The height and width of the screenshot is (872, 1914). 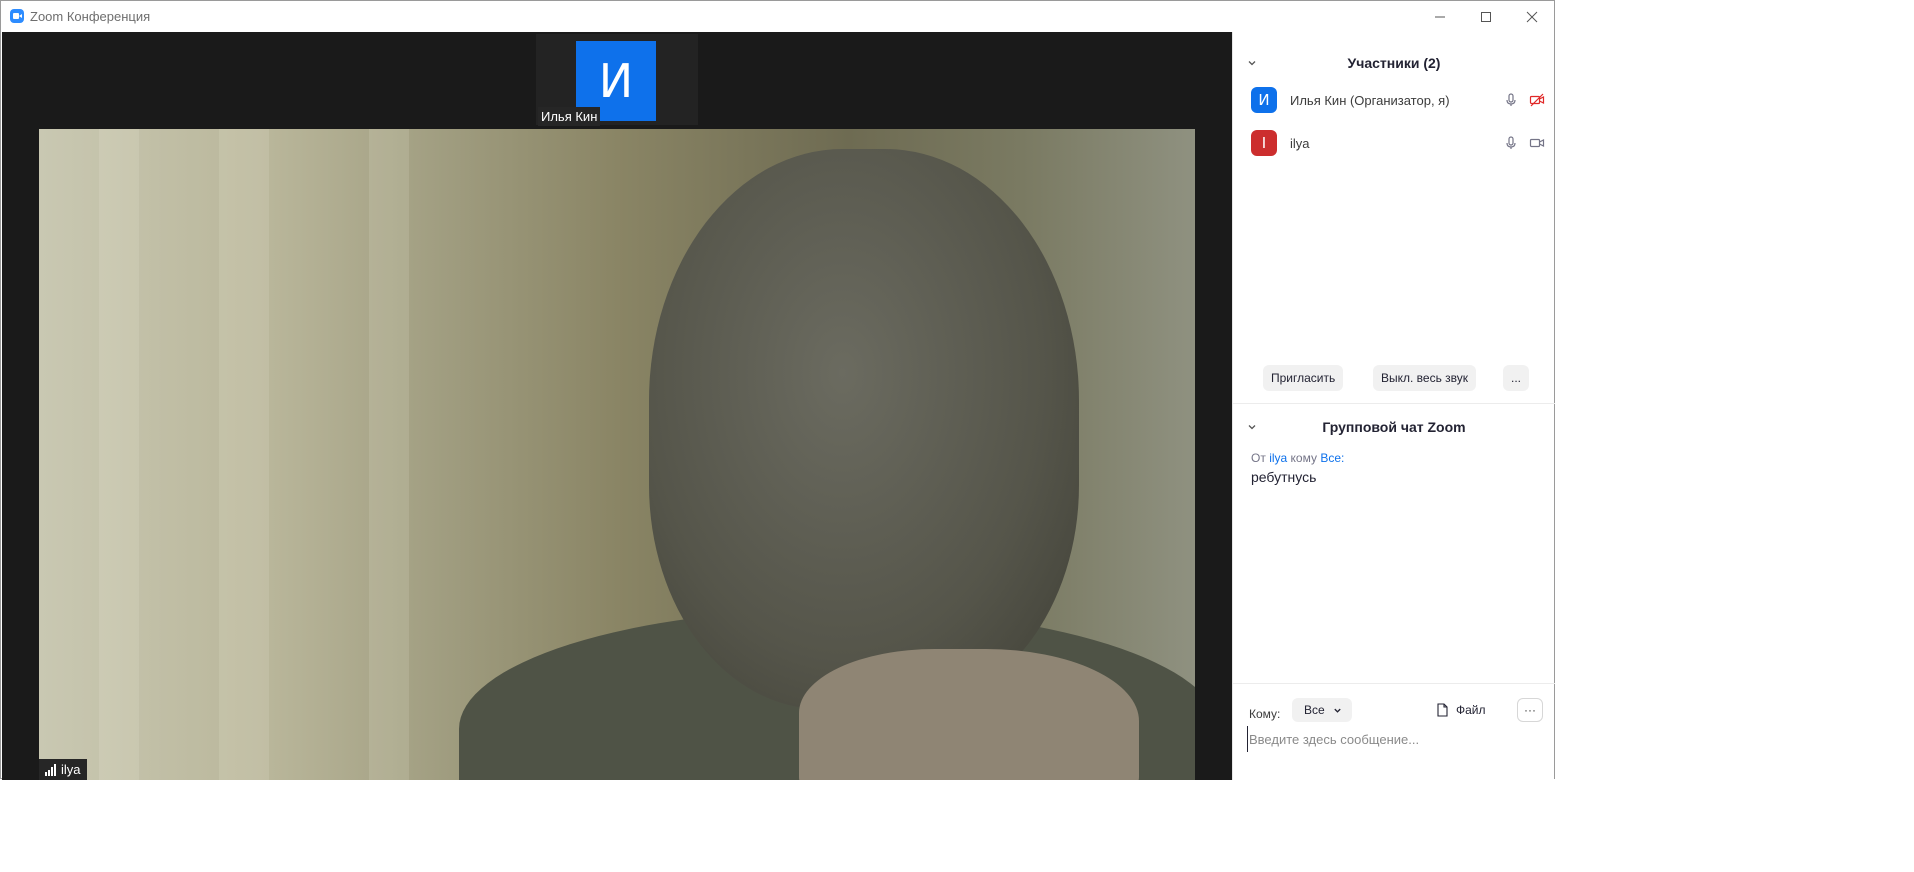 What do you see at coordinates (1395, 739) in the screenshot?
I see `chat-message-input` at bounding box center [1395, 739].